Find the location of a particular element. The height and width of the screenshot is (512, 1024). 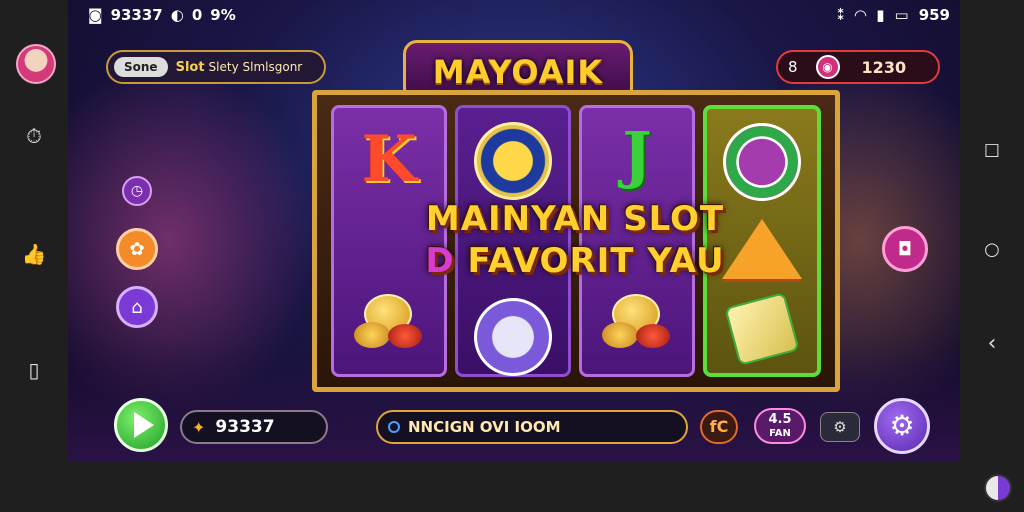

bottom-bar is located at coordinates (512, 487).